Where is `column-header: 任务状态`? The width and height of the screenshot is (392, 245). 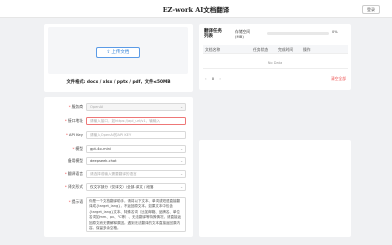 column-header: 任务状态 is located at coordinates (261, 49).